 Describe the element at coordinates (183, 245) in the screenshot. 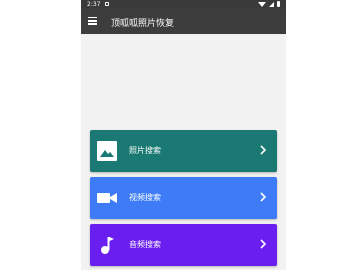

I see `audio-search-button: 音频搜索` at that location.